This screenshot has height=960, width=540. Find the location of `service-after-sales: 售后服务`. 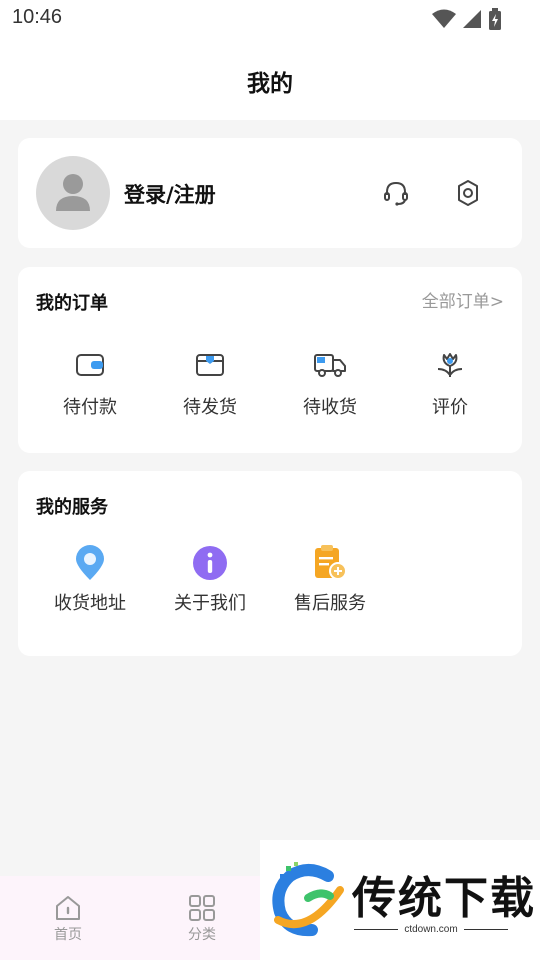

service-after-sales: 售后服务 is located at coordinates (330, 579).